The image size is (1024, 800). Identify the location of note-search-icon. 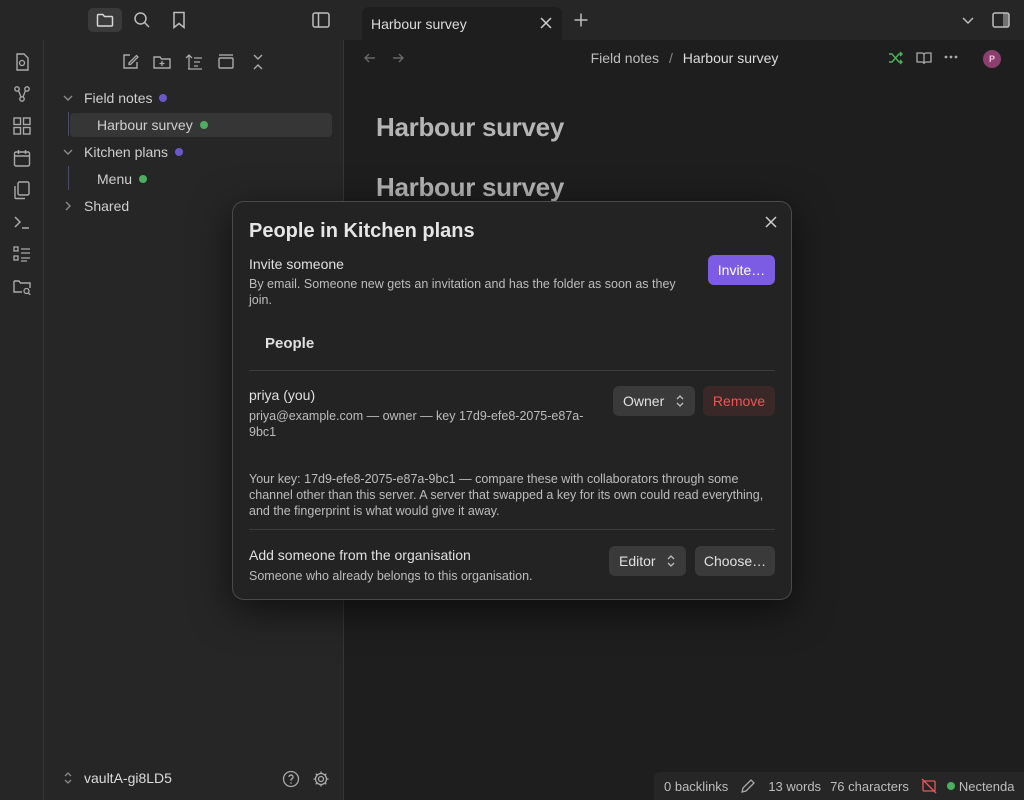
(22, 62).